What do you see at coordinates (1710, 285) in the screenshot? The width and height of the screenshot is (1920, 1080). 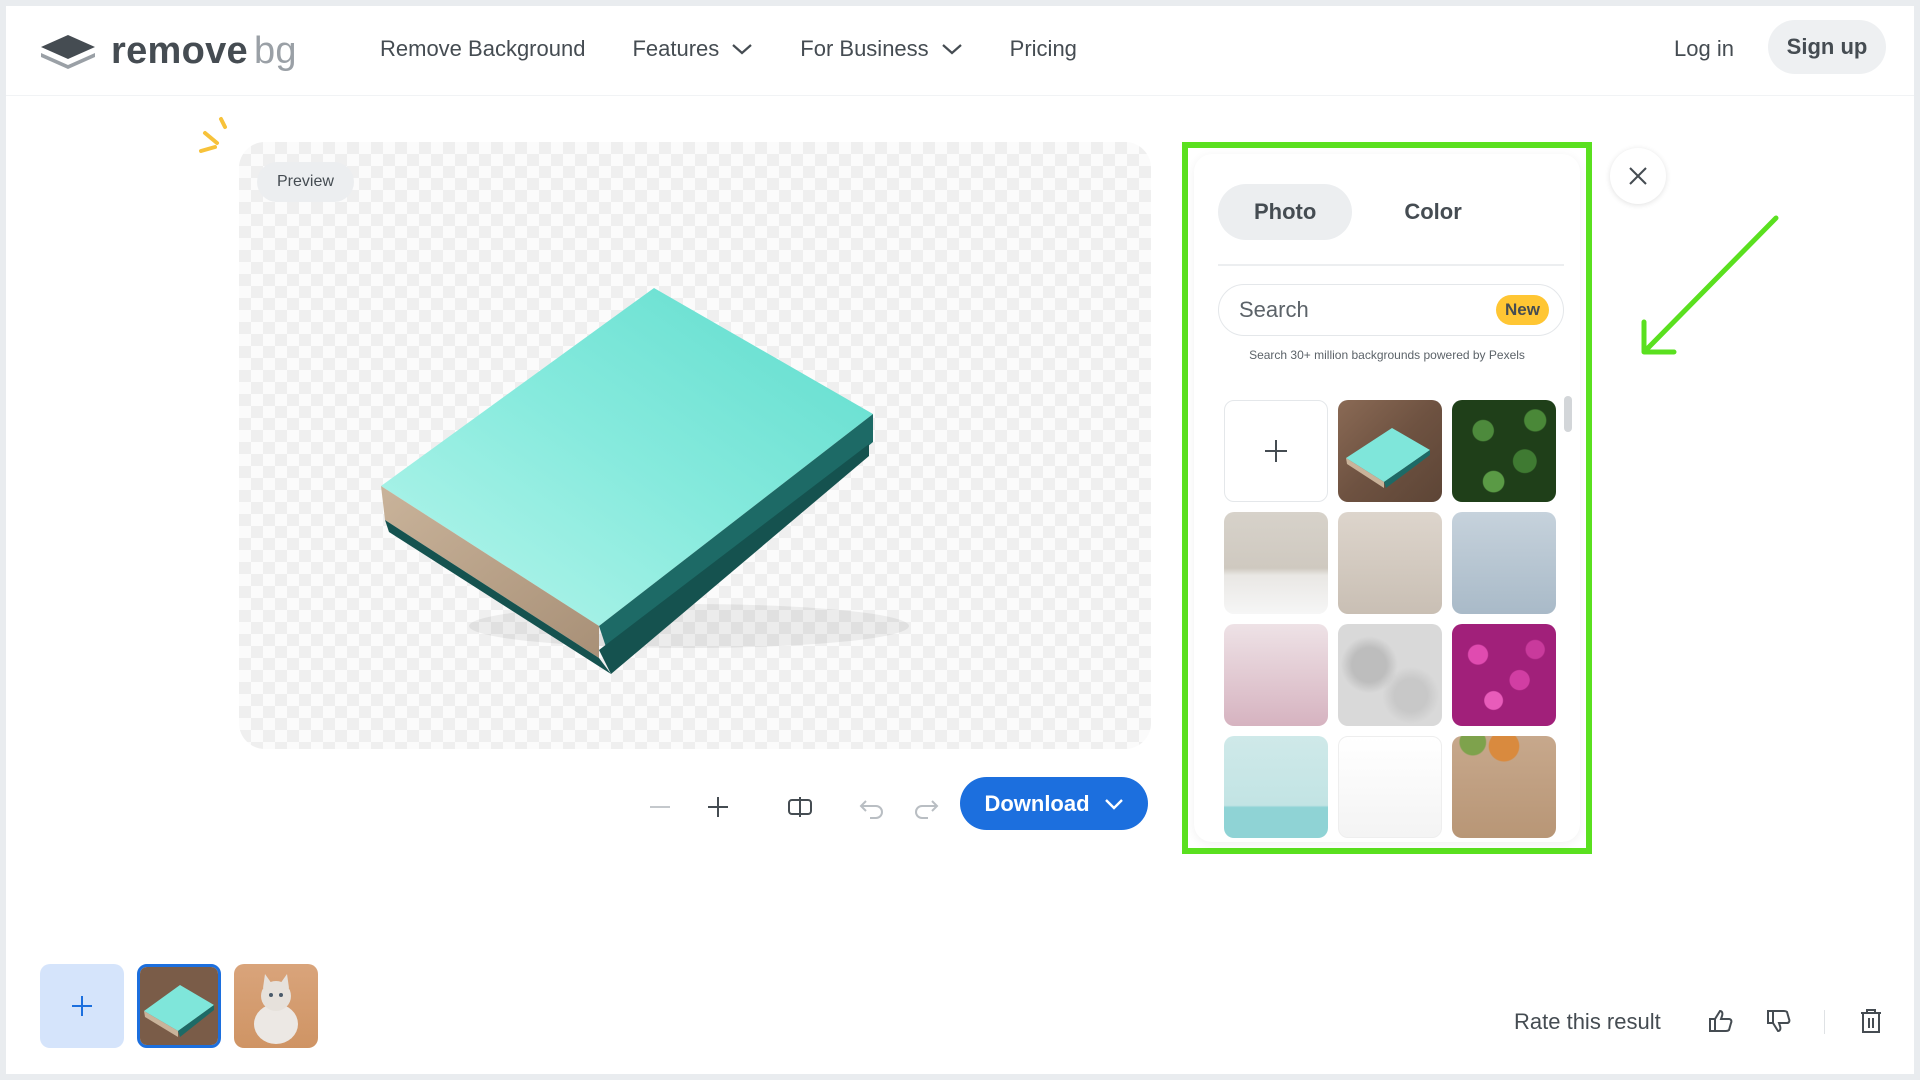 I see `annotation-arrow-icon` at bounding box center [1710, 285].